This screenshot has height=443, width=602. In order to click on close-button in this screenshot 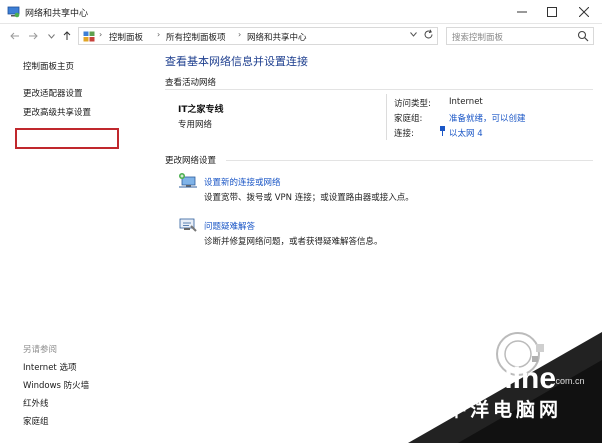, I will do `click(584, 12)`.